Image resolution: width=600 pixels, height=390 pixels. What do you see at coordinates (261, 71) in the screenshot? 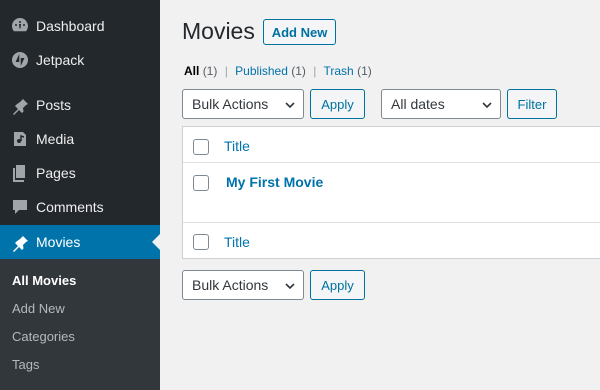
I see `view-published-link: Published` at bounding box center [261, 71].